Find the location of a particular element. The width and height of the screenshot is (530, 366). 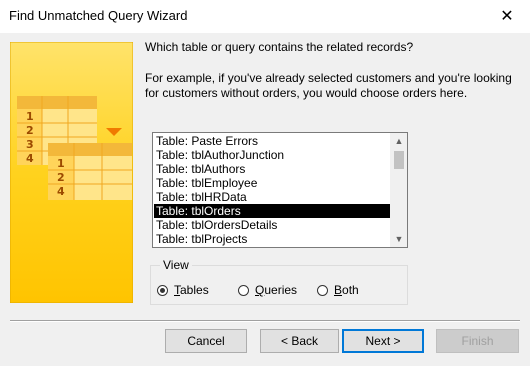

front-table-icon: 1 2 4 is located at coordinates (90, 171).